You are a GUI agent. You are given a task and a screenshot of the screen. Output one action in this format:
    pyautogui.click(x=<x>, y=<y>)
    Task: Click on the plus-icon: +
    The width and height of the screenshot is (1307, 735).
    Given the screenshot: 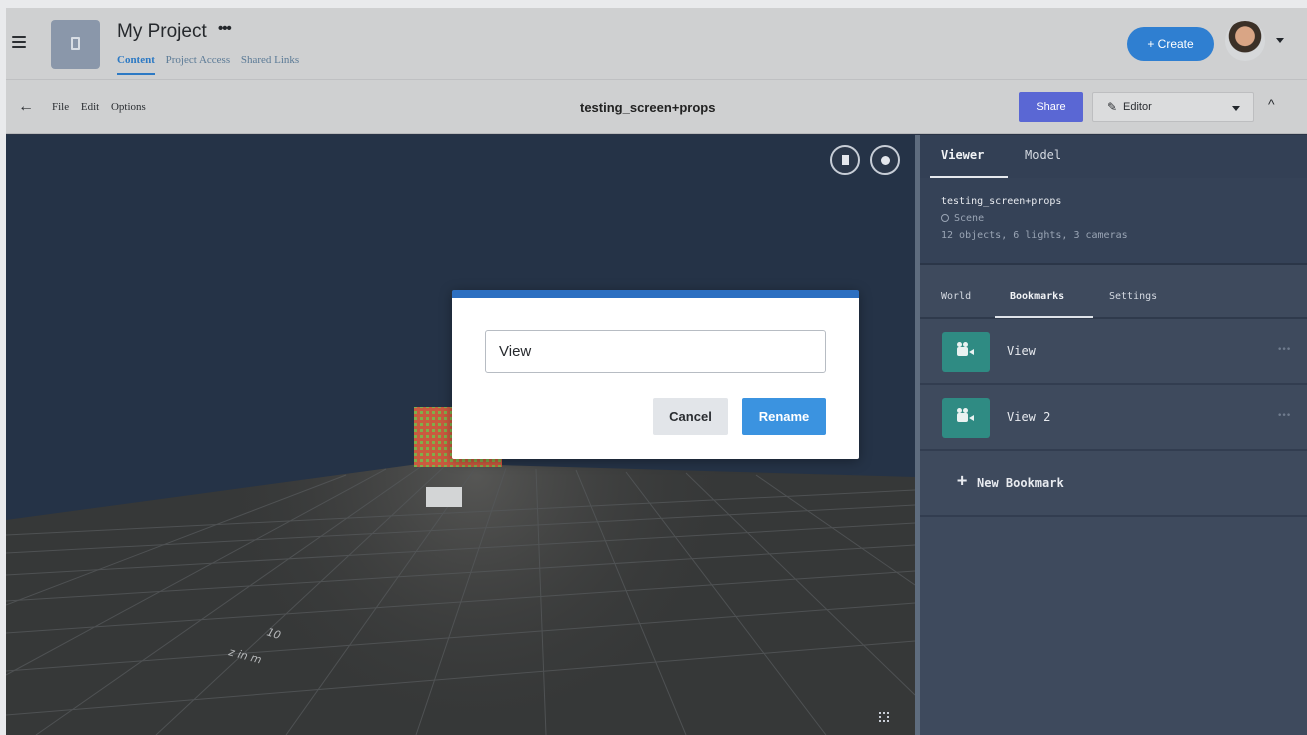 What is the action you would take?
    pyautogui.click(x=962, y=481)
    